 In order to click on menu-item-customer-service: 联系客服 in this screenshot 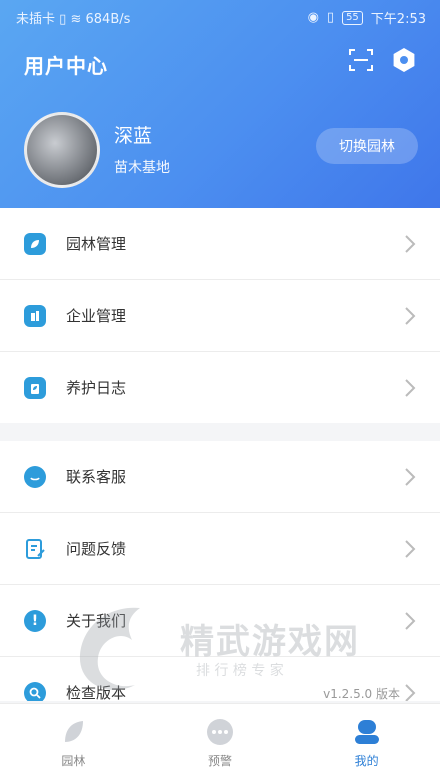, I will do `click(220, 477)`.